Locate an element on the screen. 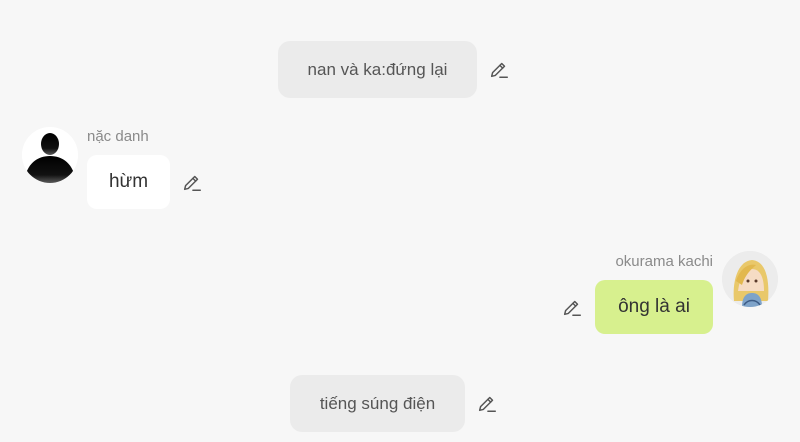 This screenshot has width=800, height=442. message-bubble: hừm is located at coordinates (128, 182).